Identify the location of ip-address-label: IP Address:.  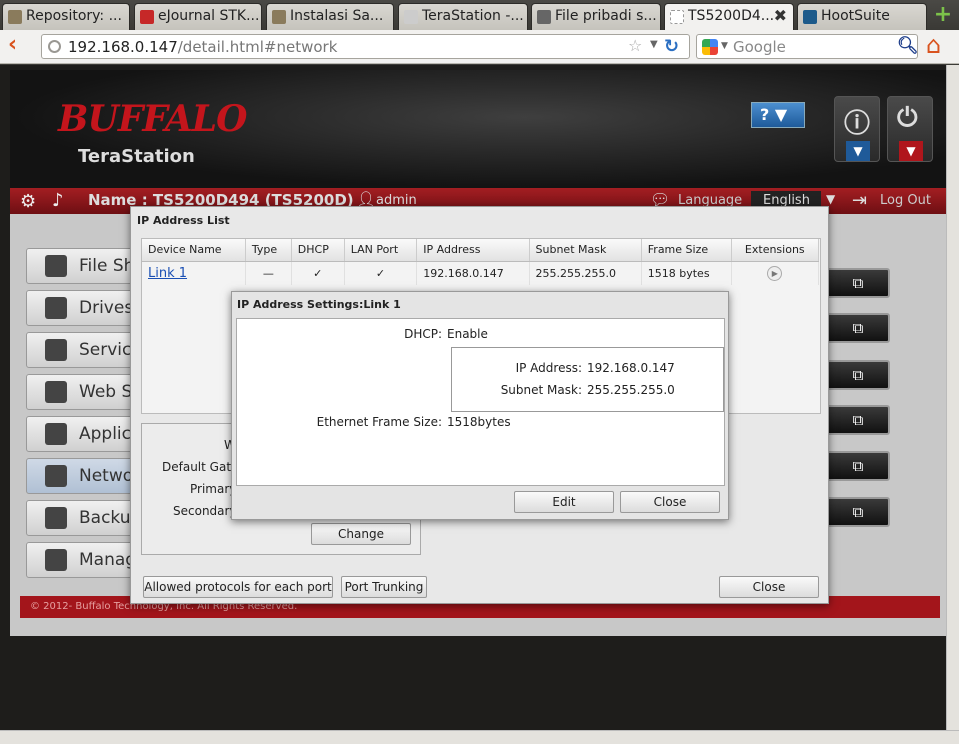
(548, 368).